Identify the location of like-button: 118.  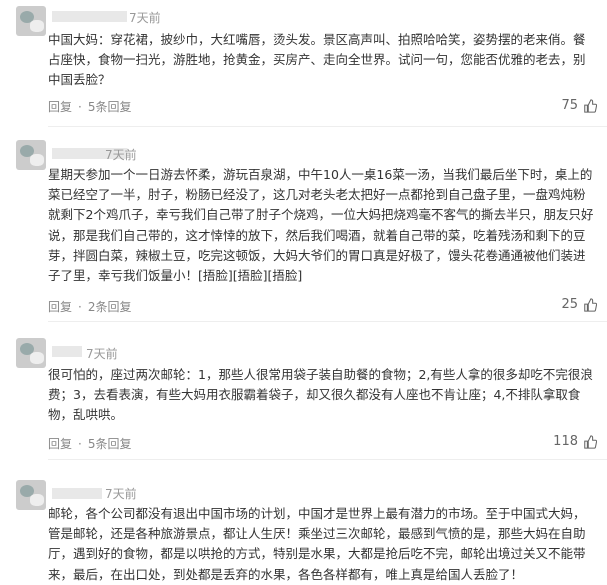
(575, 441).